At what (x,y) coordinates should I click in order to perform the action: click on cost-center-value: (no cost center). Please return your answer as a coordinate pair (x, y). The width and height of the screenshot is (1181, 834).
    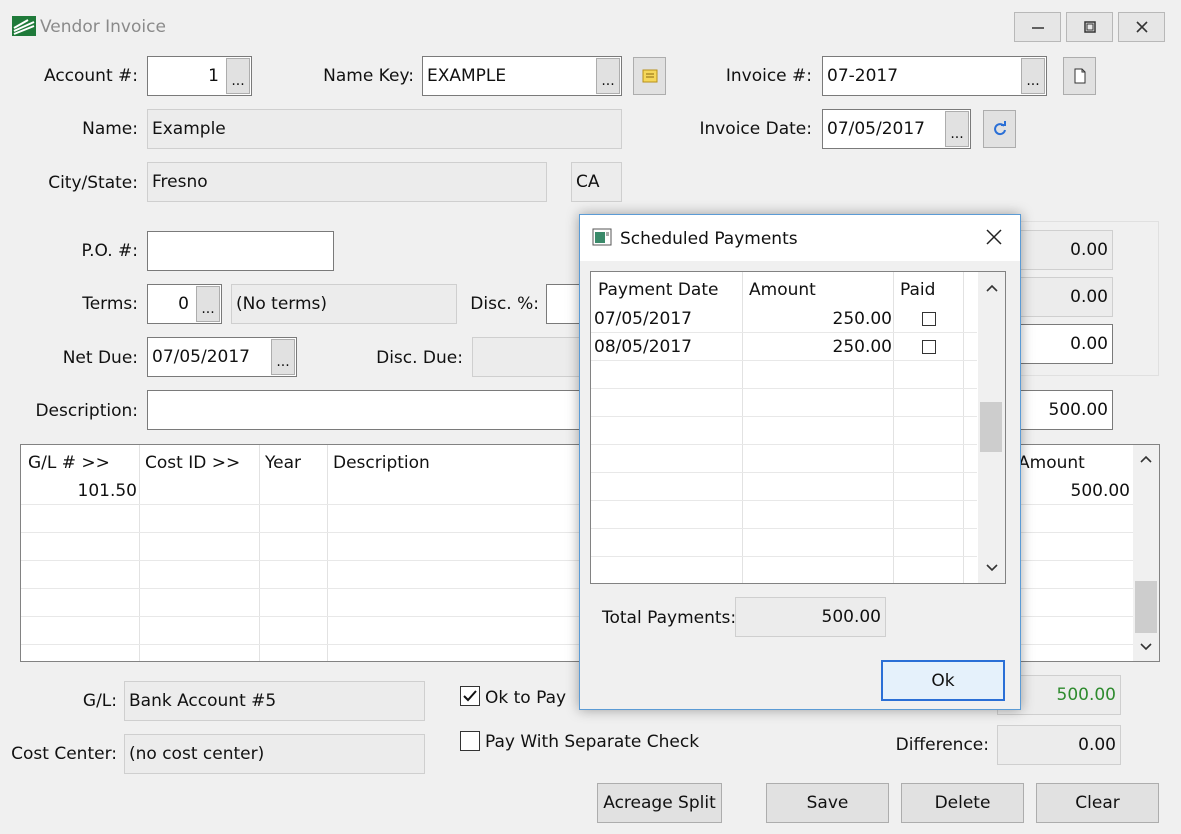
    Looking at the image, I should click on (197, 754).